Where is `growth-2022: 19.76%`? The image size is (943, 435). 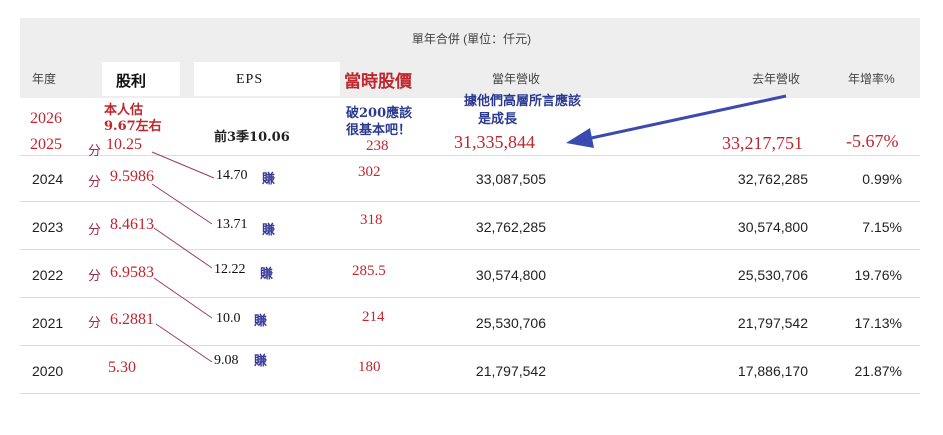
growth-2022: 19.76% is located at coordinates (878, 275).